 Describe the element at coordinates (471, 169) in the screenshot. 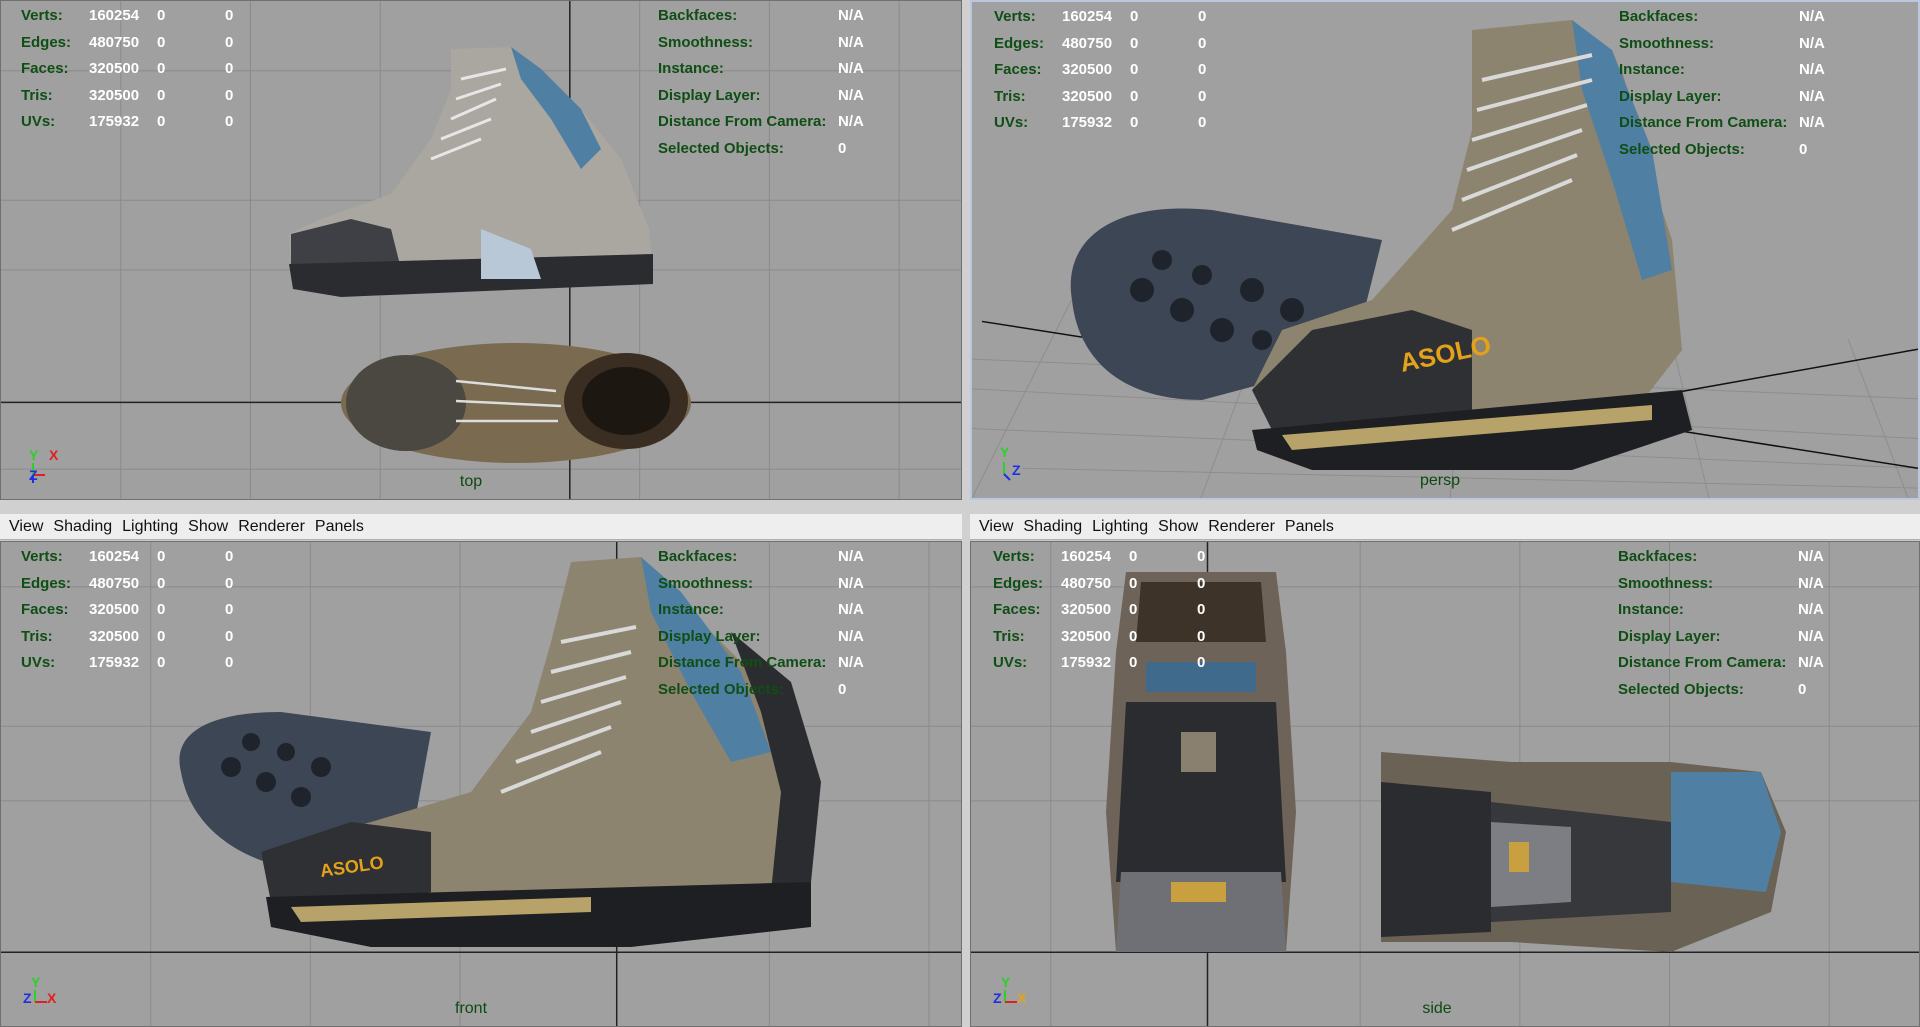

I see `boot-model-side` at that location.